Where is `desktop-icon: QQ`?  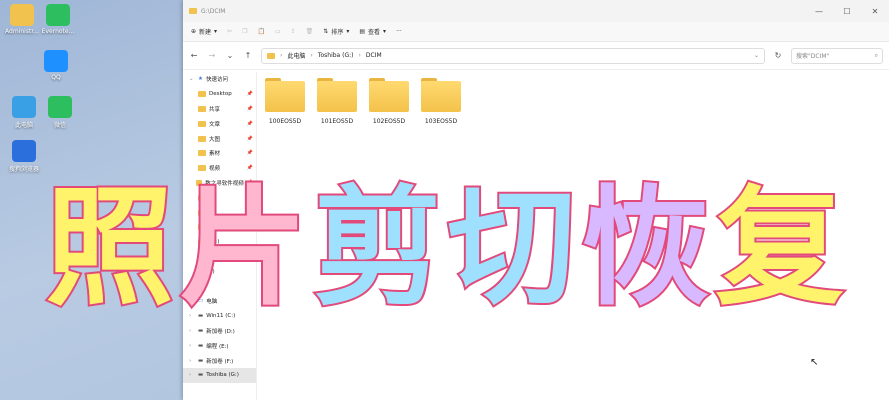
desktop-icon: QQ is located at coordinates (56, 65).